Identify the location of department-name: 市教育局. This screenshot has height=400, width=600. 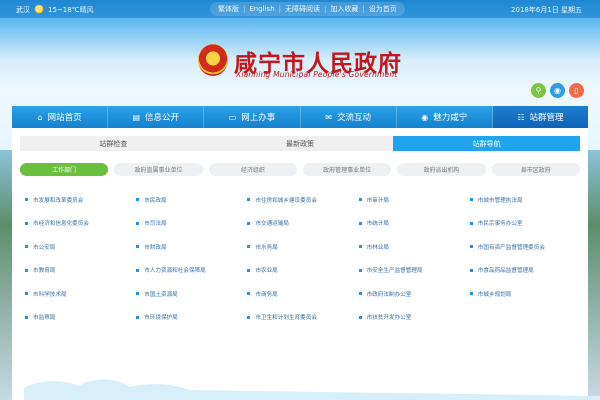
(44, 271).